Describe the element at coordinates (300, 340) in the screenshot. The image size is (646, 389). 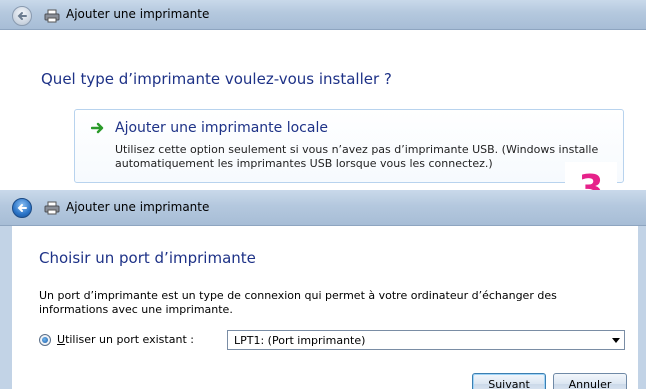
I see `port-select-value: LPT1: (Port imprimante)` at that location.